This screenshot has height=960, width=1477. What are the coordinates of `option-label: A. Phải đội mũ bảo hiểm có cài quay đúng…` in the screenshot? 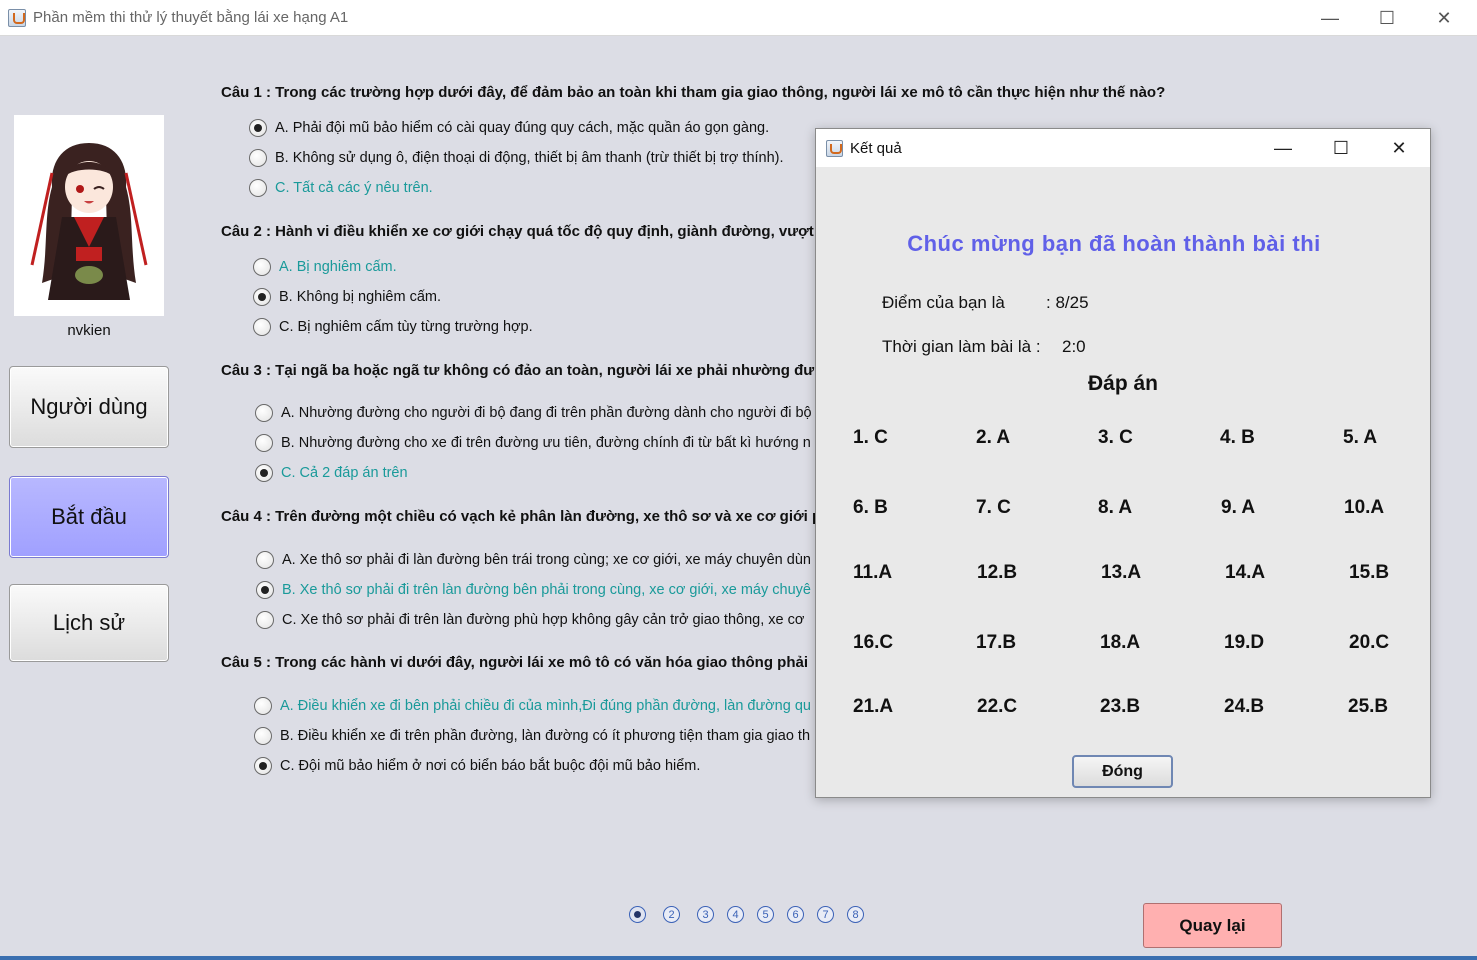 It's located at (522, 128).